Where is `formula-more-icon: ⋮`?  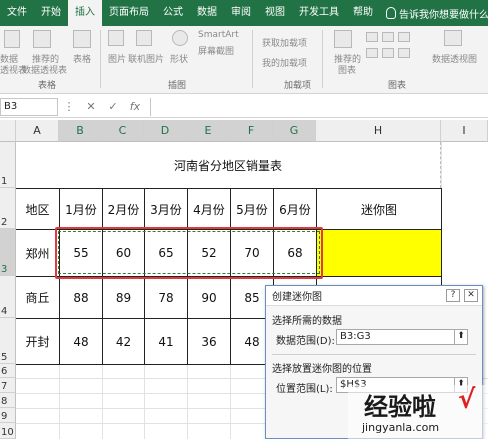 formula-more-icon: ⋮ is located at coordinates (69, 106).